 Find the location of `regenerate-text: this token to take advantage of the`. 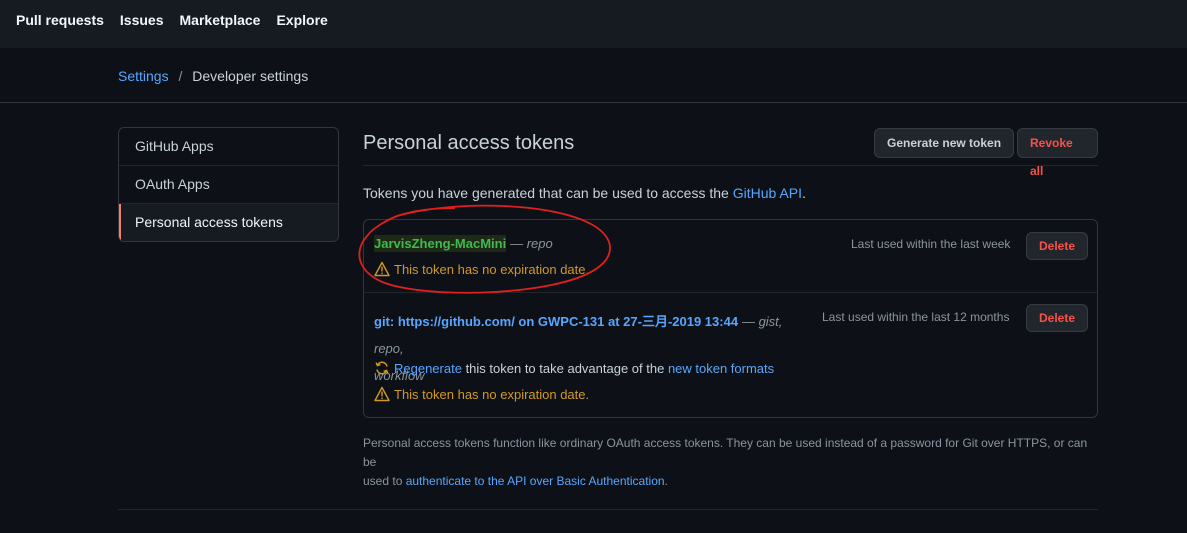

regenerate-text: this token to take advantage of the is located at coordinates (564, 368).